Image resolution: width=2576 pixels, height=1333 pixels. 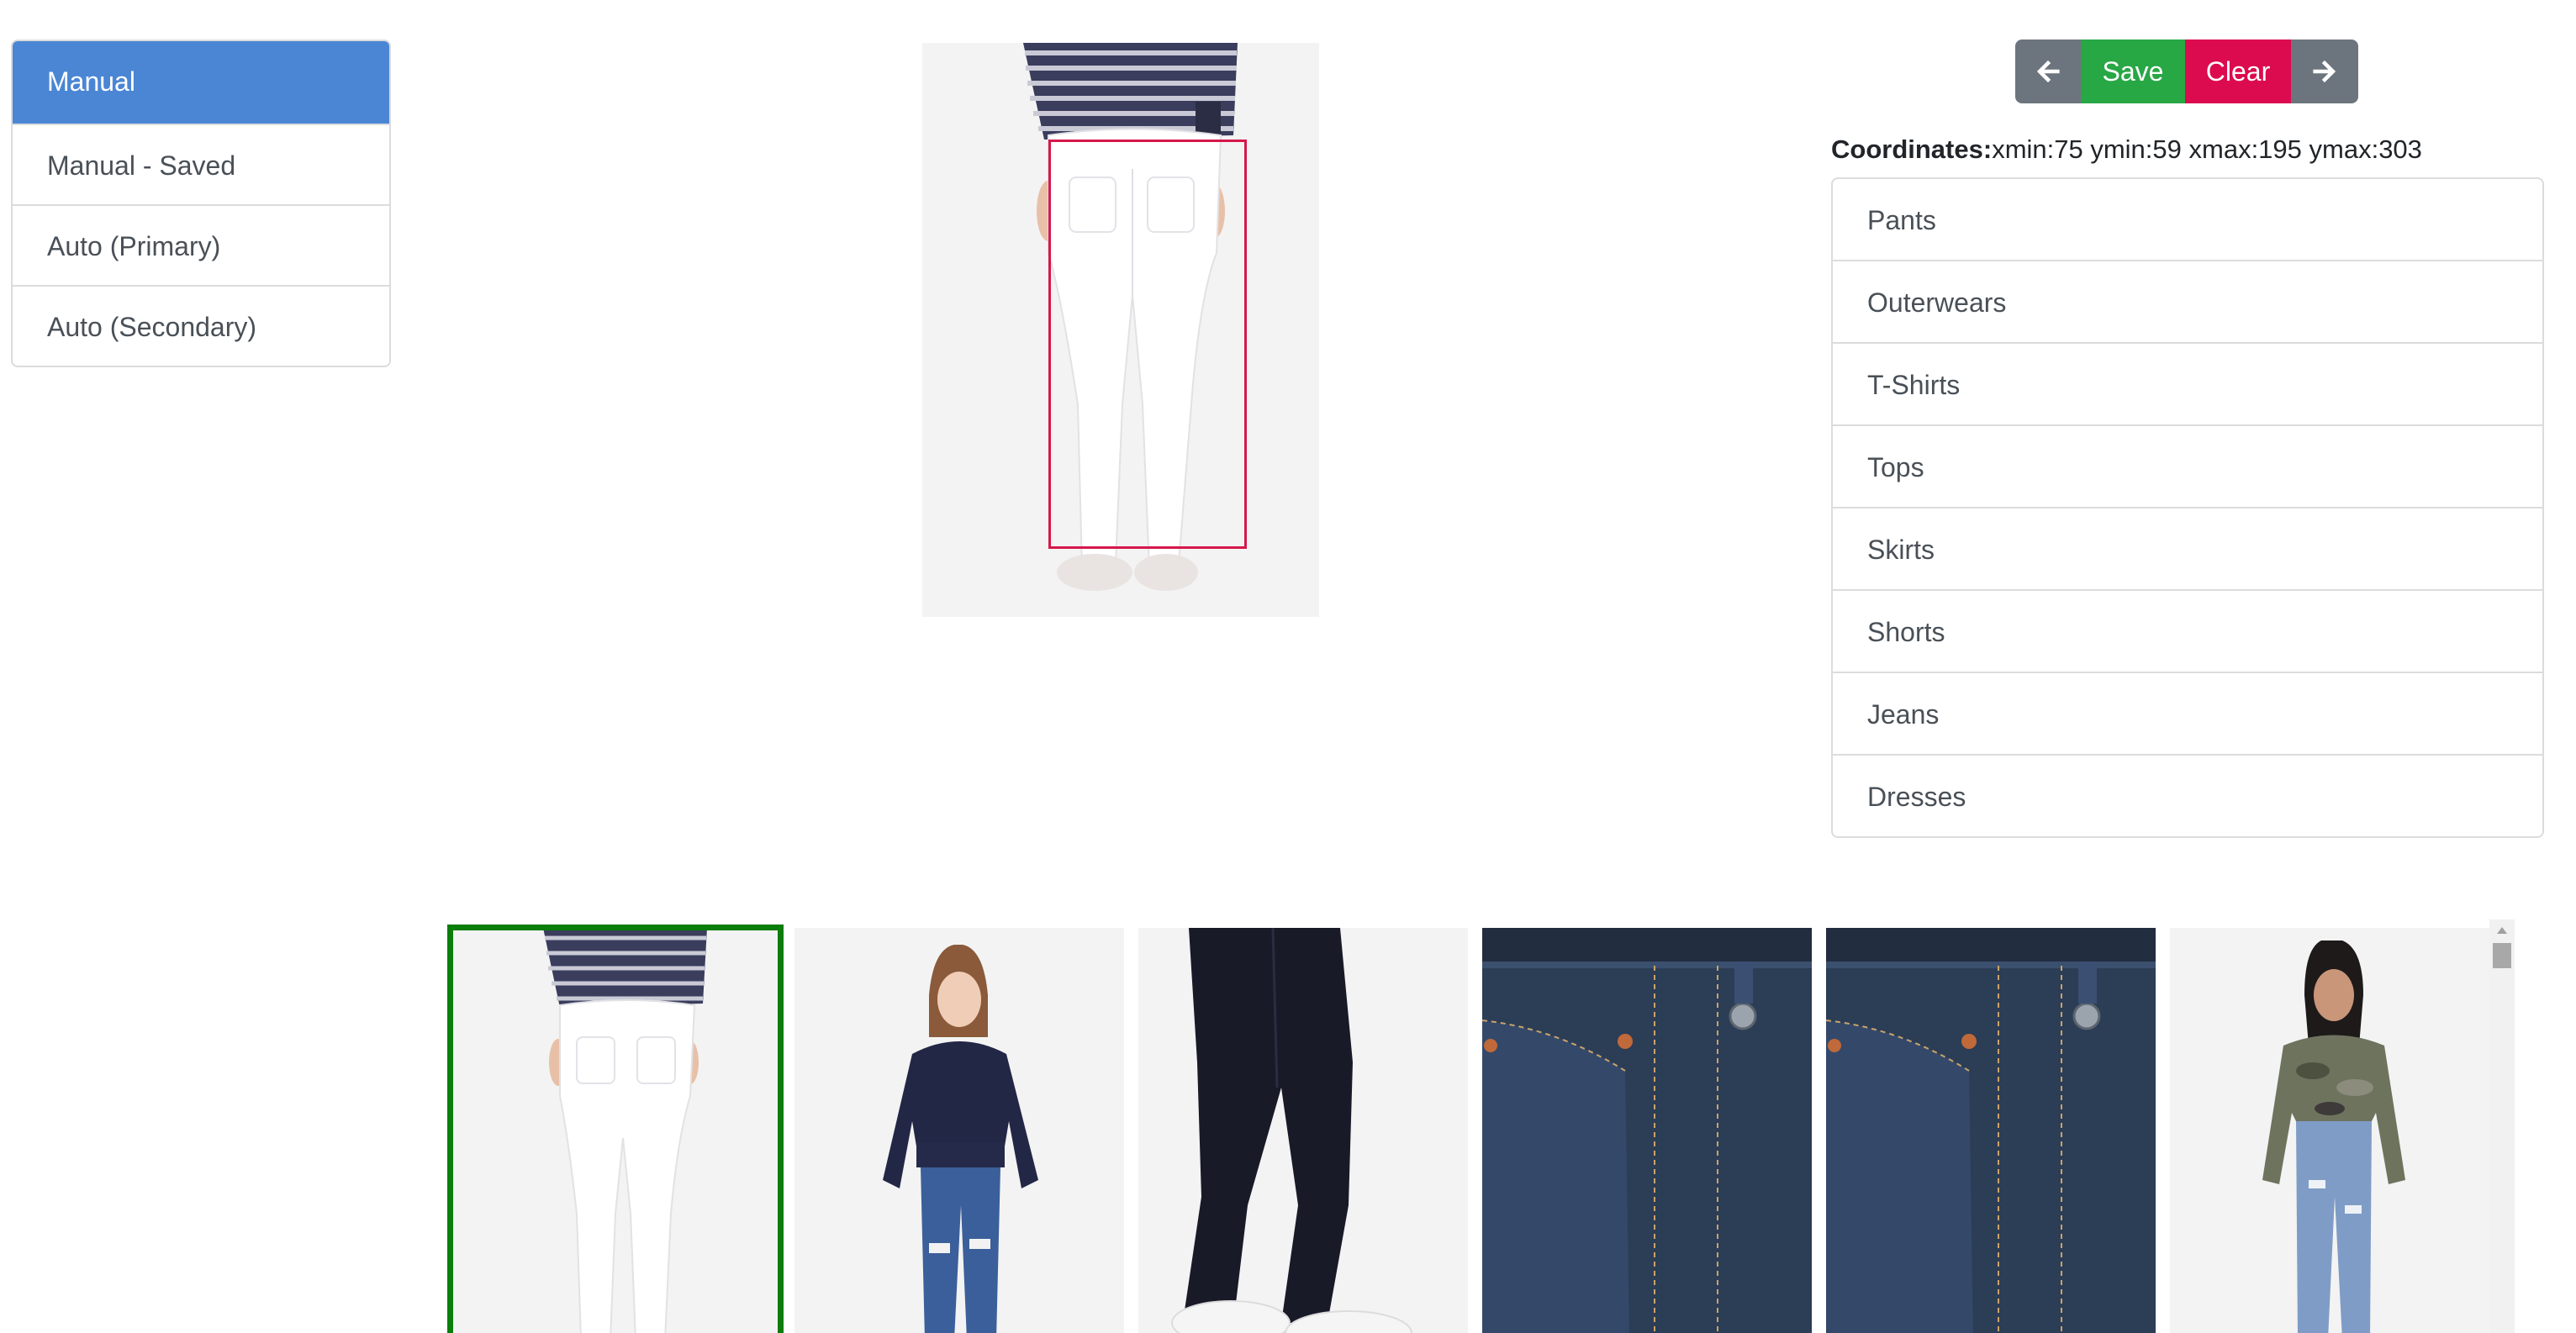 What do you see at coordinates (2207, 149) in the screenshot?
I see `coordinates-value: xmin:75 ymin:59 xmax:195 ymax:303` at bounding box center [2207, 149].